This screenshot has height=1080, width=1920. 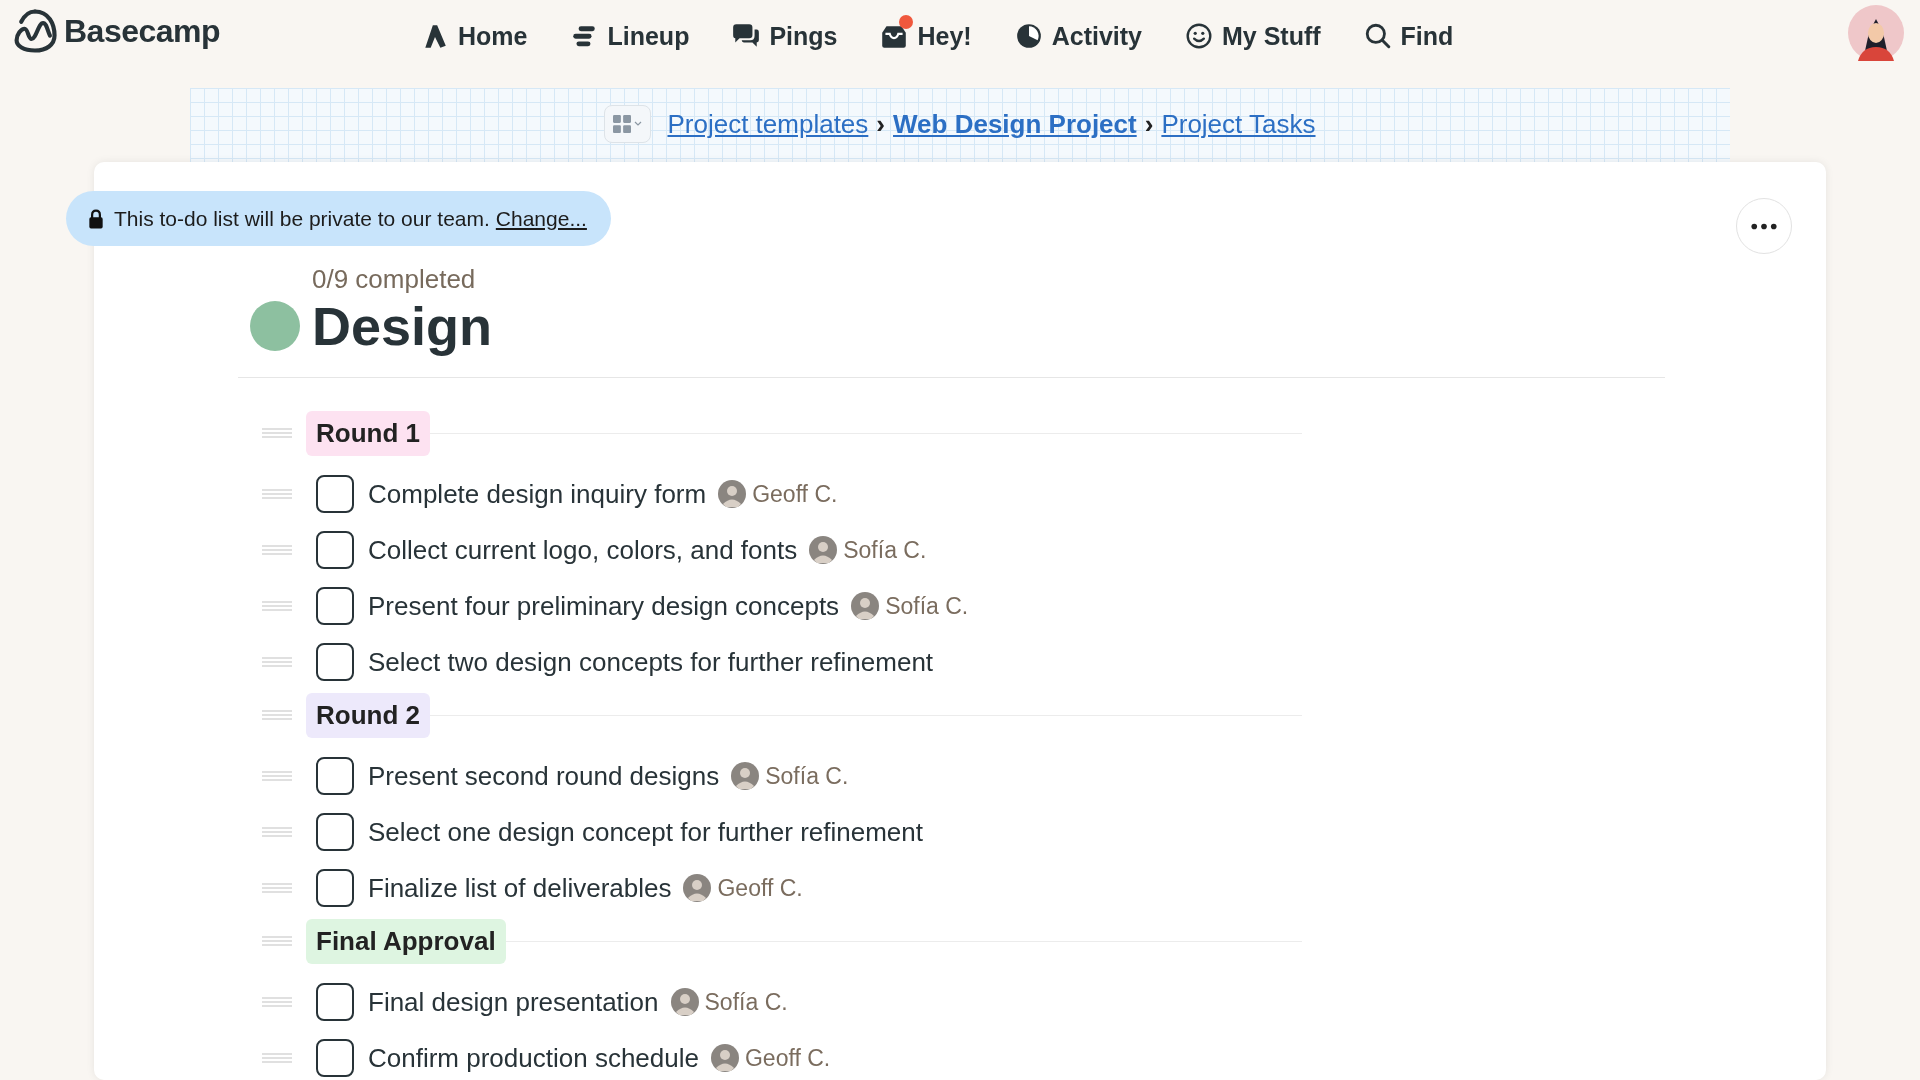 I want to click on nav-link: Hey!, so click(x=925, y=33).